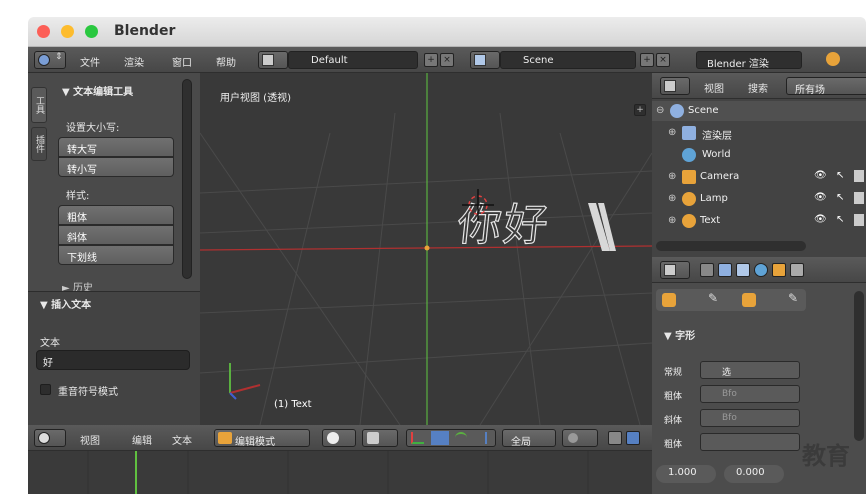  Describe the element at coordinates (90, 439) in the screenshot. I see `menu-view: 视图` at that location.